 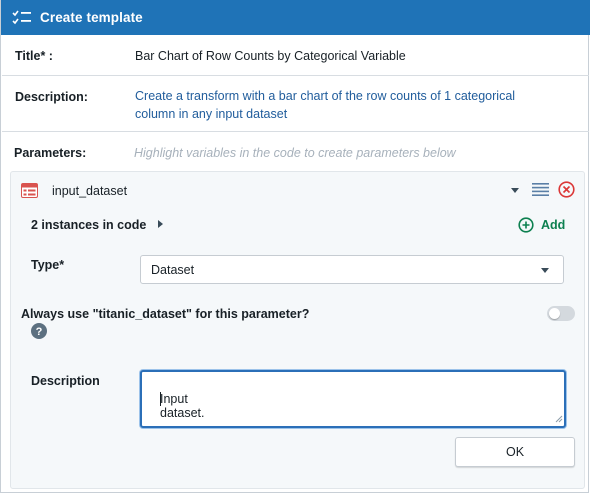 What do you see at coordinates (50, 153) in the screenshot?
I see `parameters-label: Parameters:` at bounding box center [50, 153].